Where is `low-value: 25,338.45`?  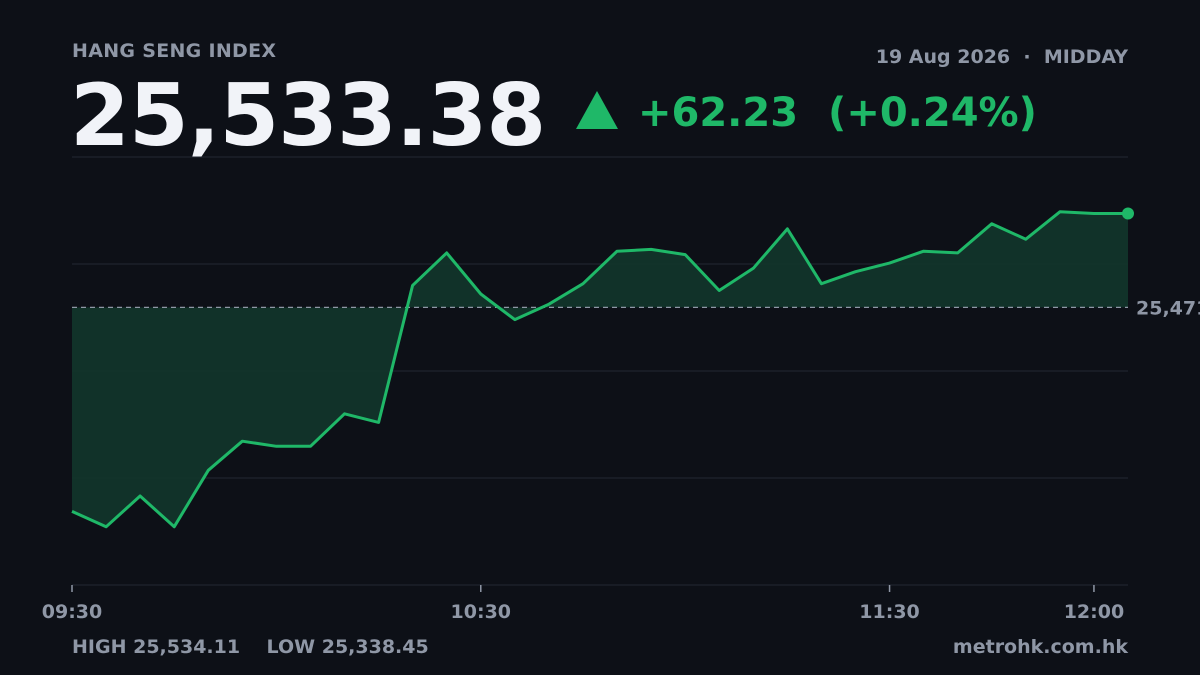
low-value: 25,338.45 is located at coordinates (375, 647).